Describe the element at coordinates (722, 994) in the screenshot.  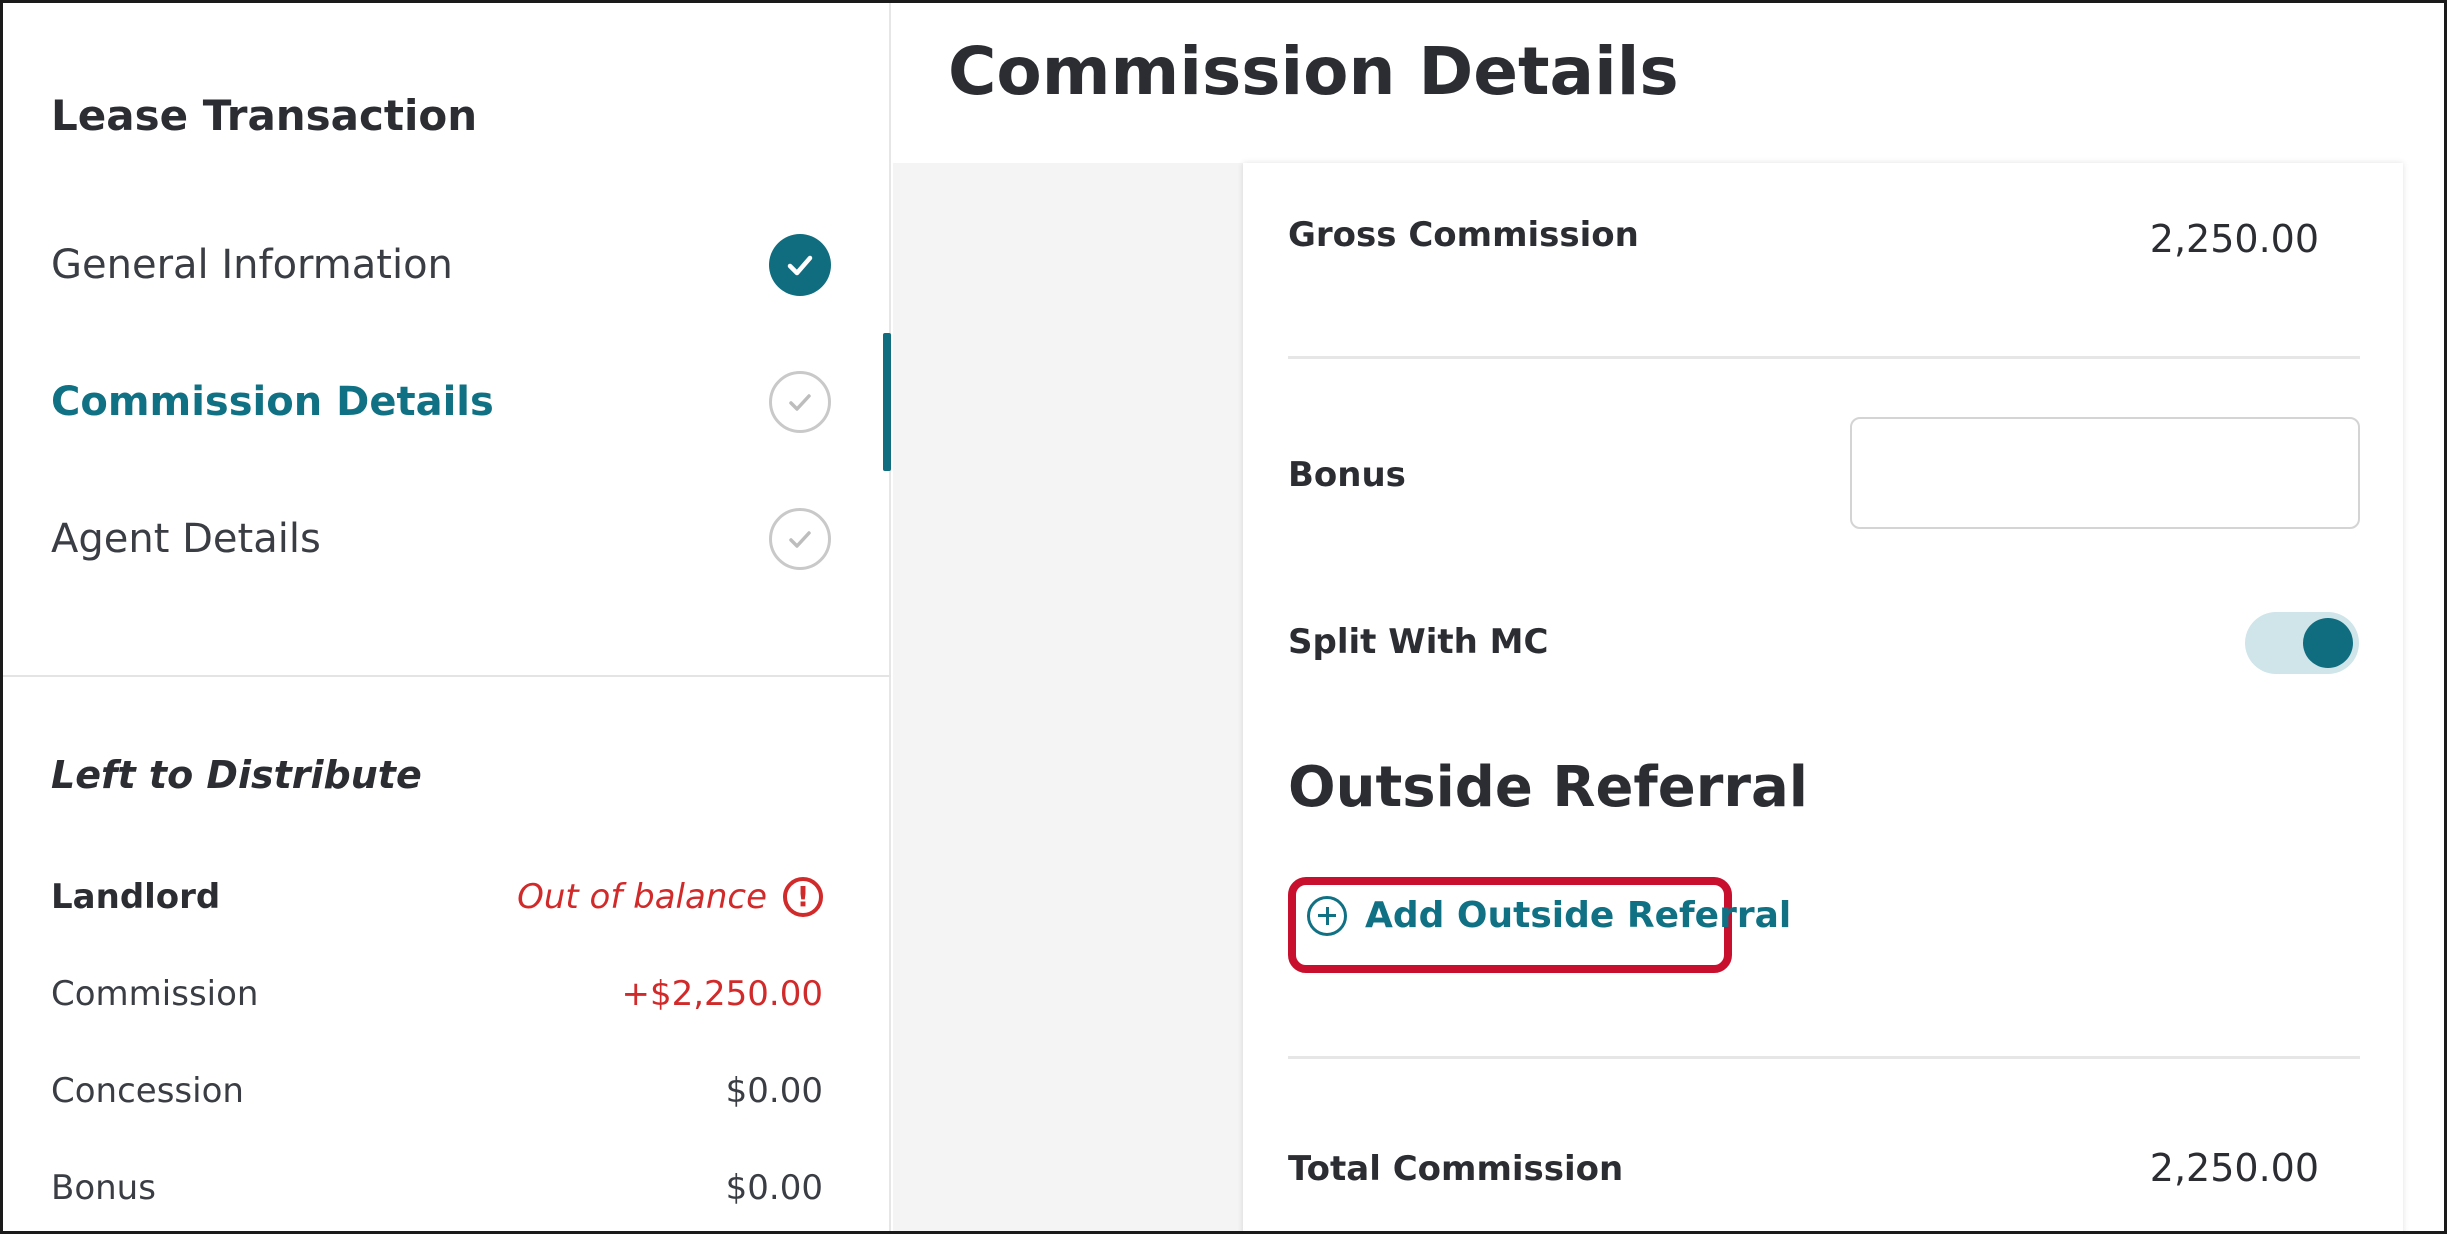
I see `distribution-row-value: +$2,250.00` at that location.